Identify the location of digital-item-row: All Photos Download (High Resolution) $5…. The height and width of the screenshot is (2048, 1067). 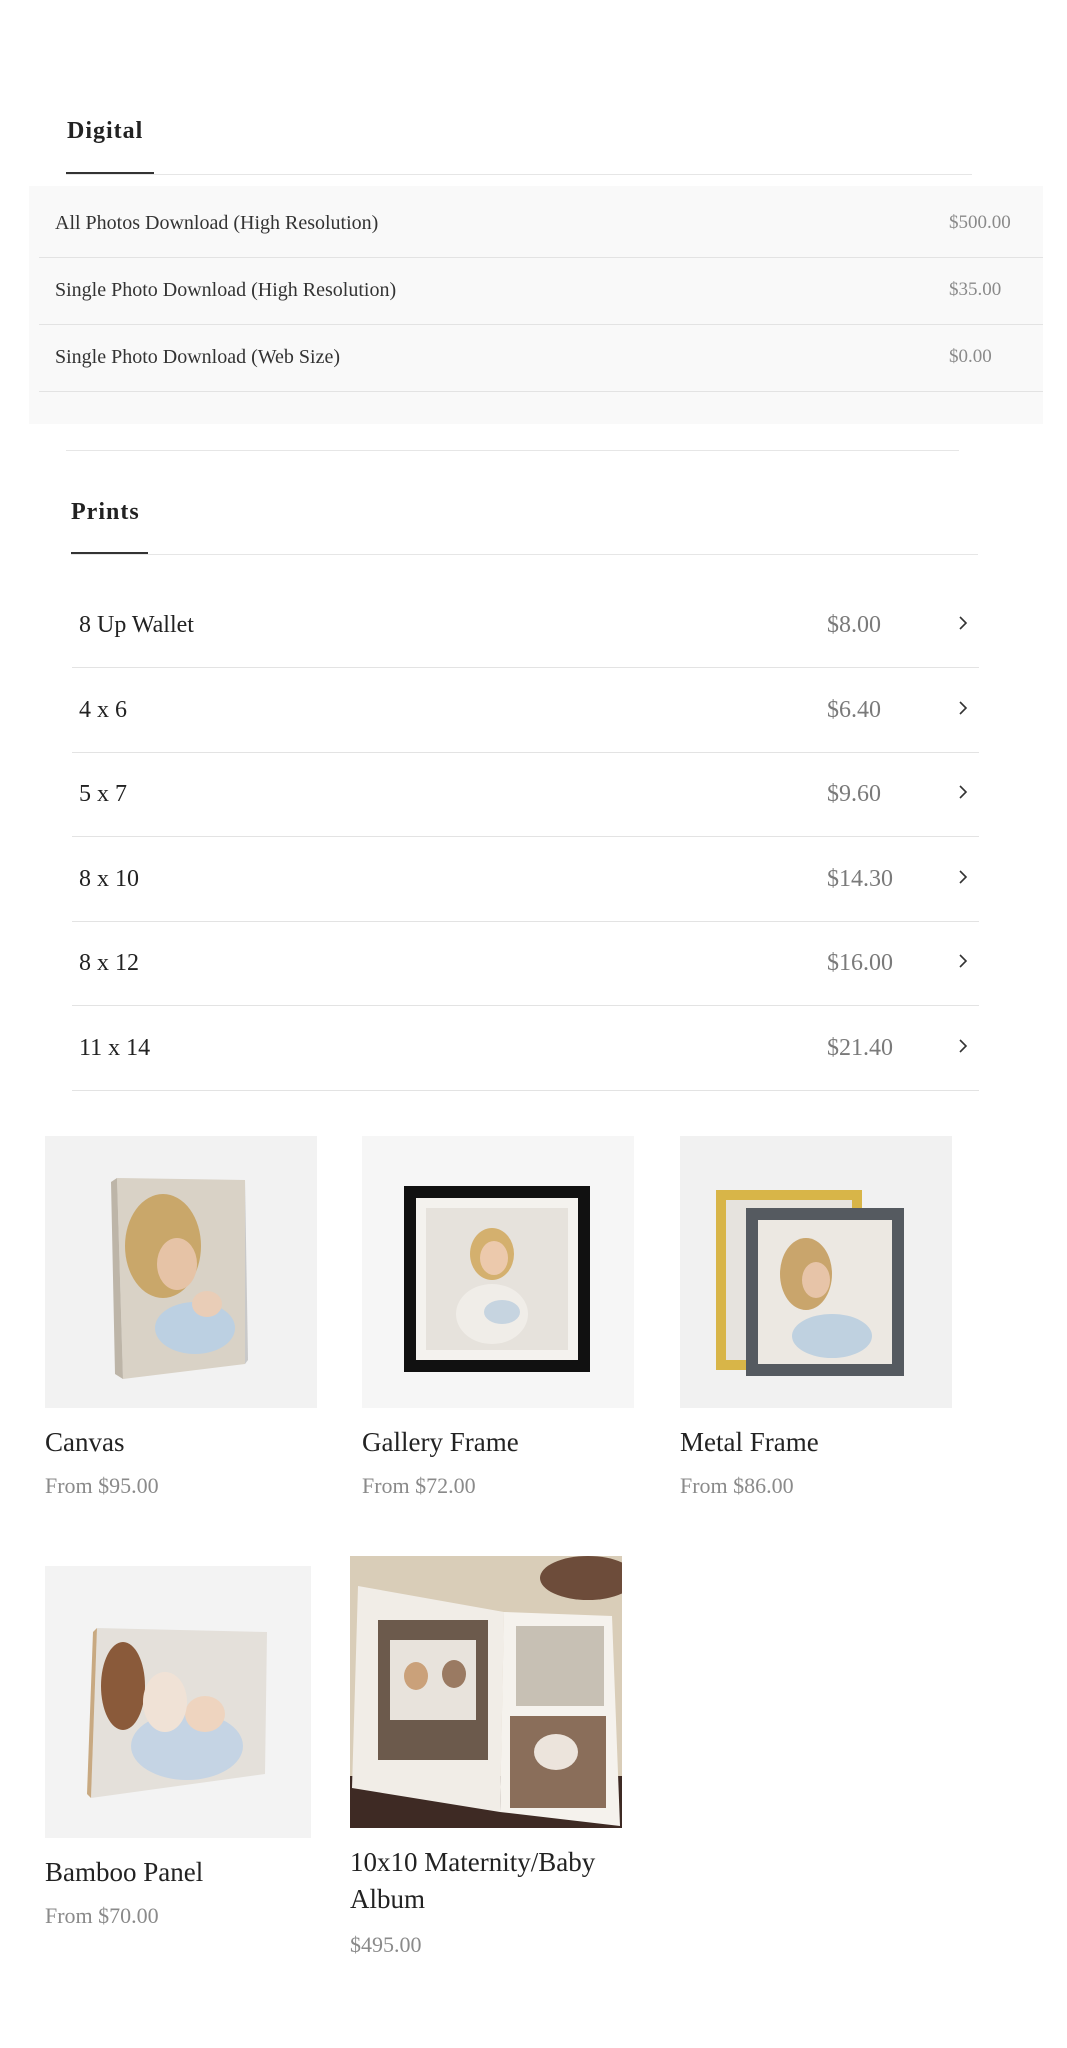
(541, 224).